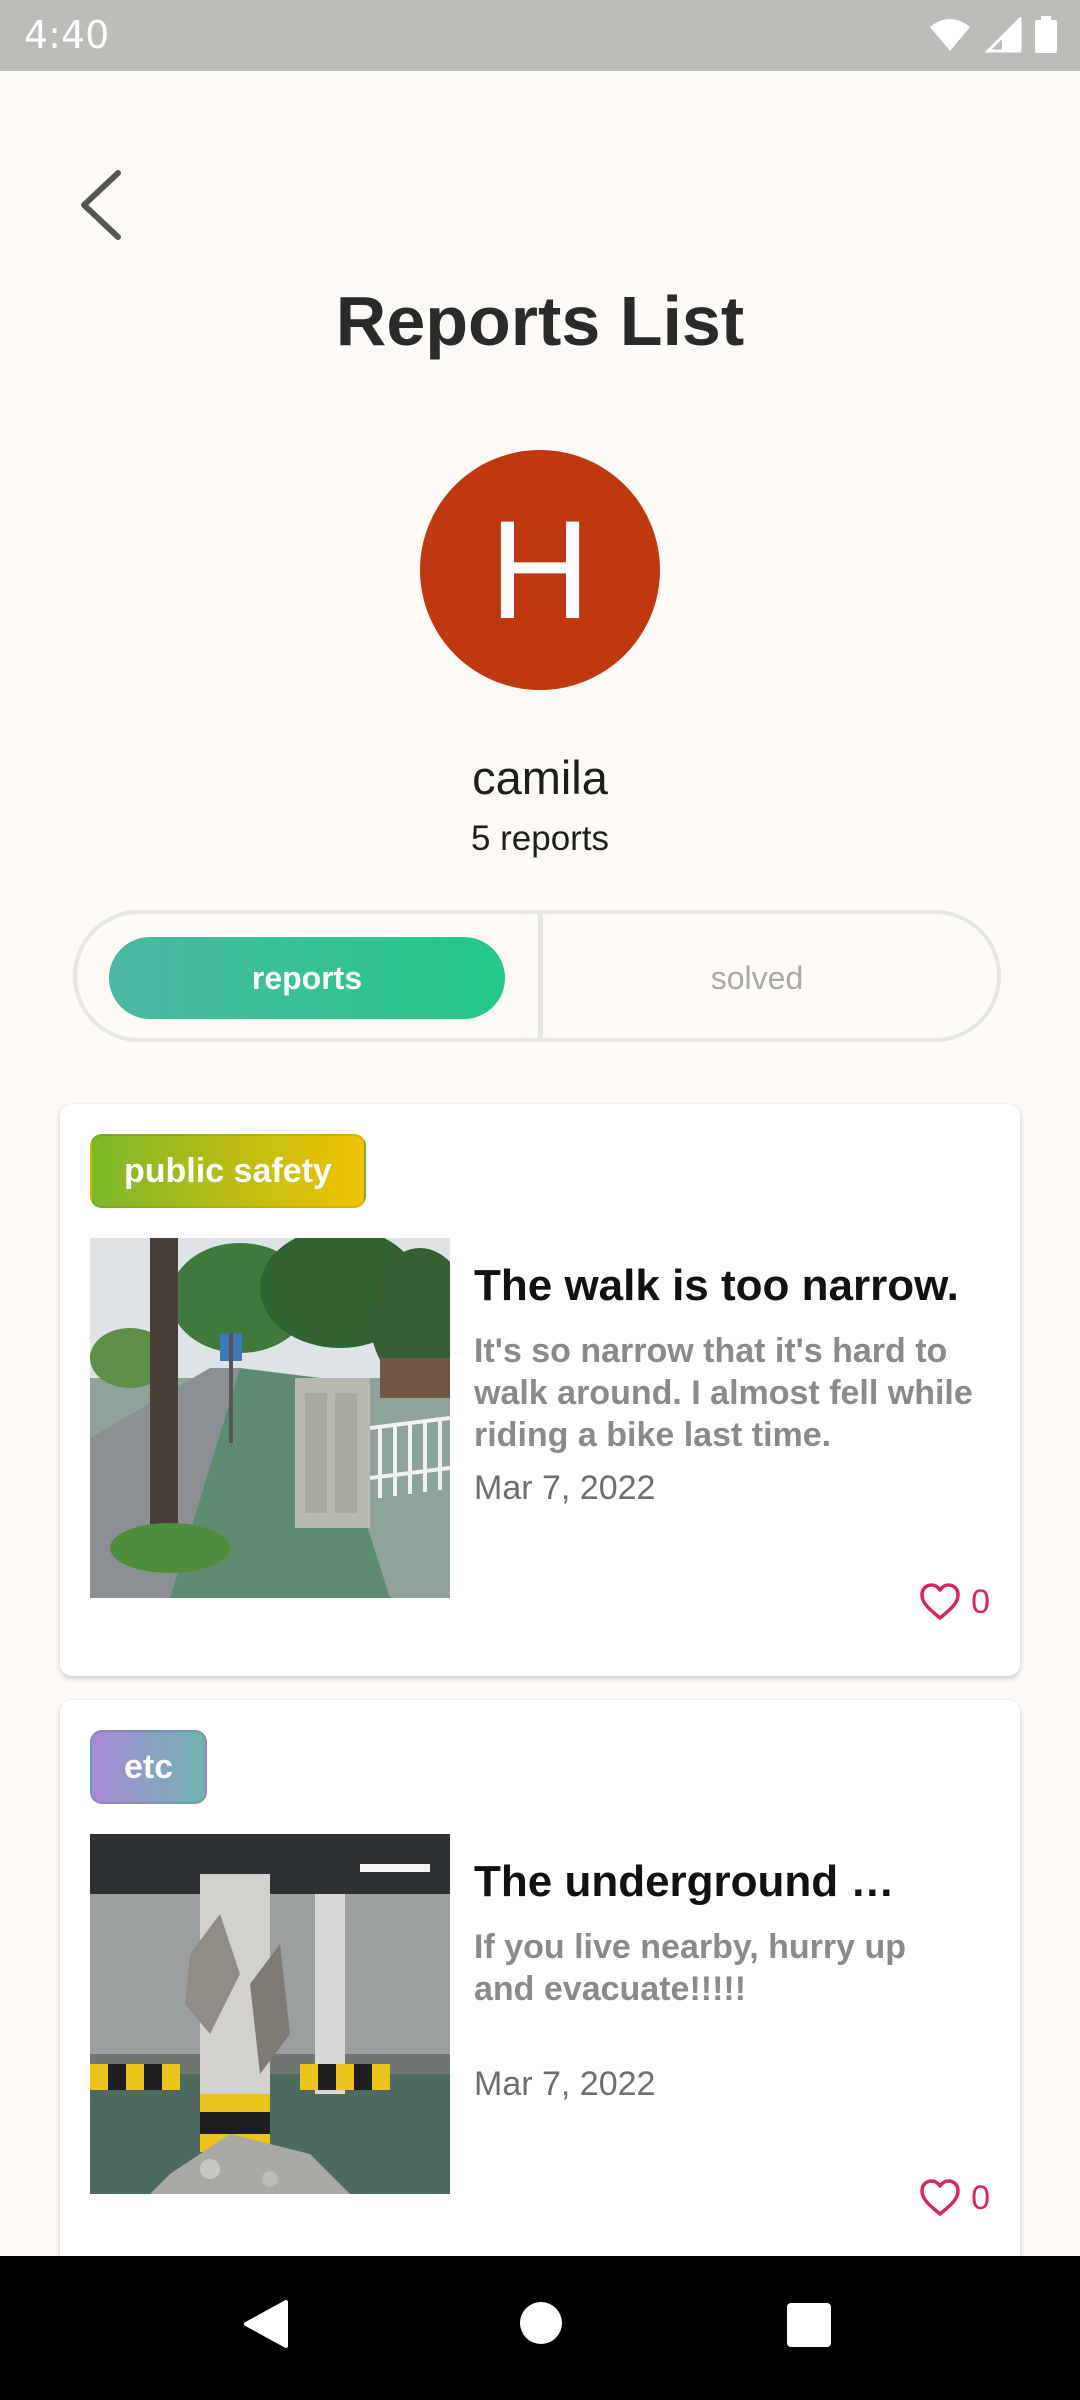 This screenshot has height=2400, width=1080. I want to click on wifi-icon, so click(950, 35).